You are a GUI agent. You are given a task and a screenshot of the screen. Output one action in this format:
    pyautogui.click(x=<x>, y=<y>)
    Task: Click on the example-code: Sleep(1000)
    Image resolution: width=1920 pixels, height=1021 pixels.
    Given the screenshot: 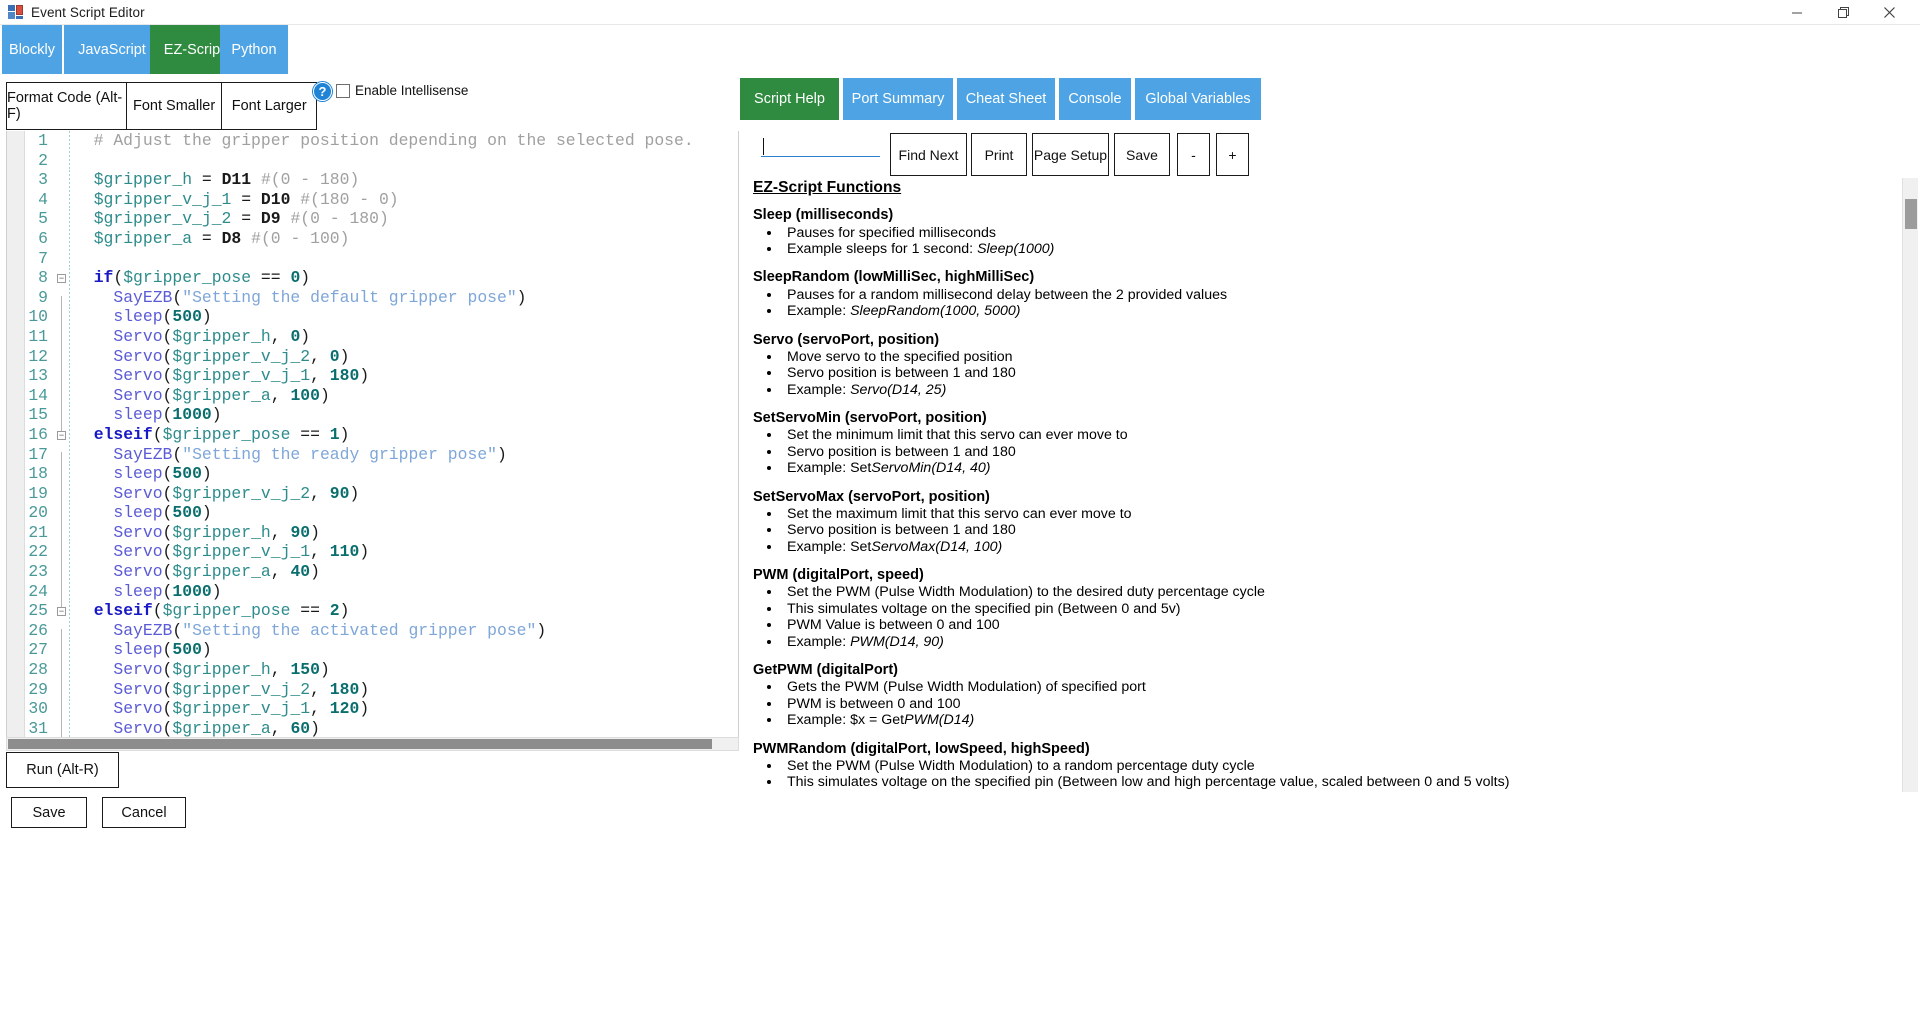 What is the action you would take?
    pyautogui.click(x=1016, y=249)
    